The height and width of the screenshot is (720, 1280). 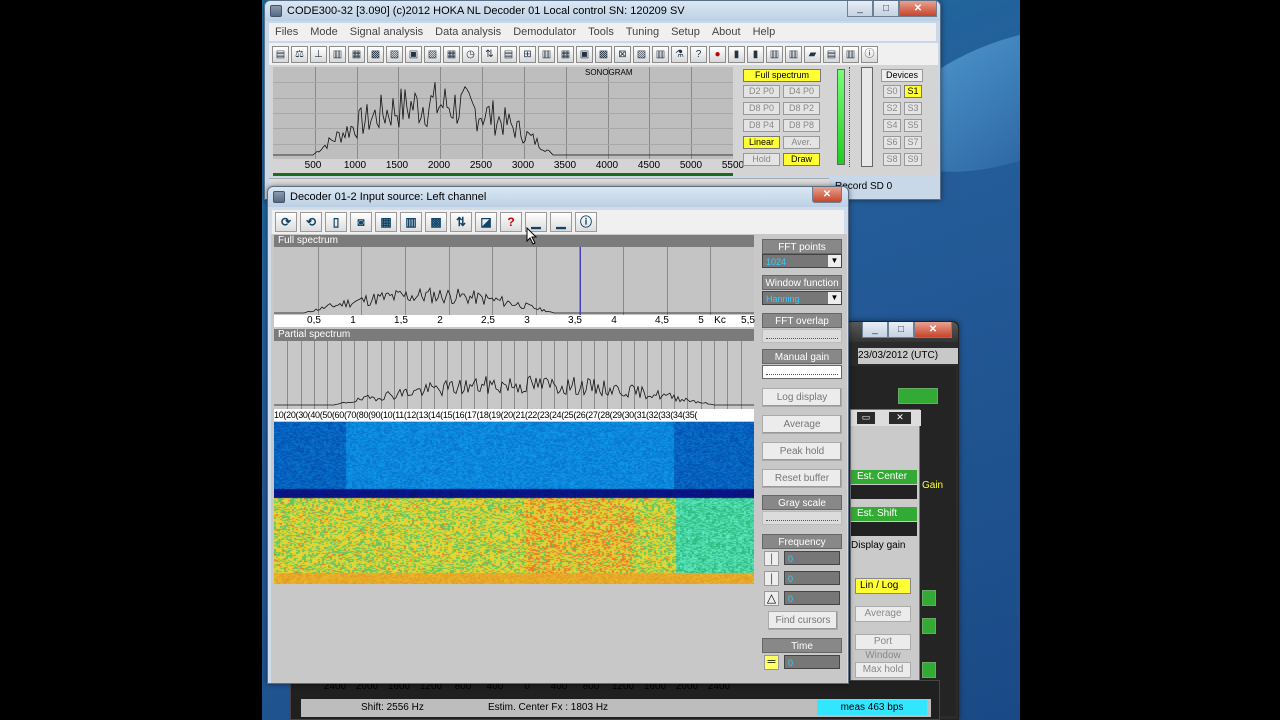 I want to click on back-sub-minimize: ▭, so click(x=866, y=418).